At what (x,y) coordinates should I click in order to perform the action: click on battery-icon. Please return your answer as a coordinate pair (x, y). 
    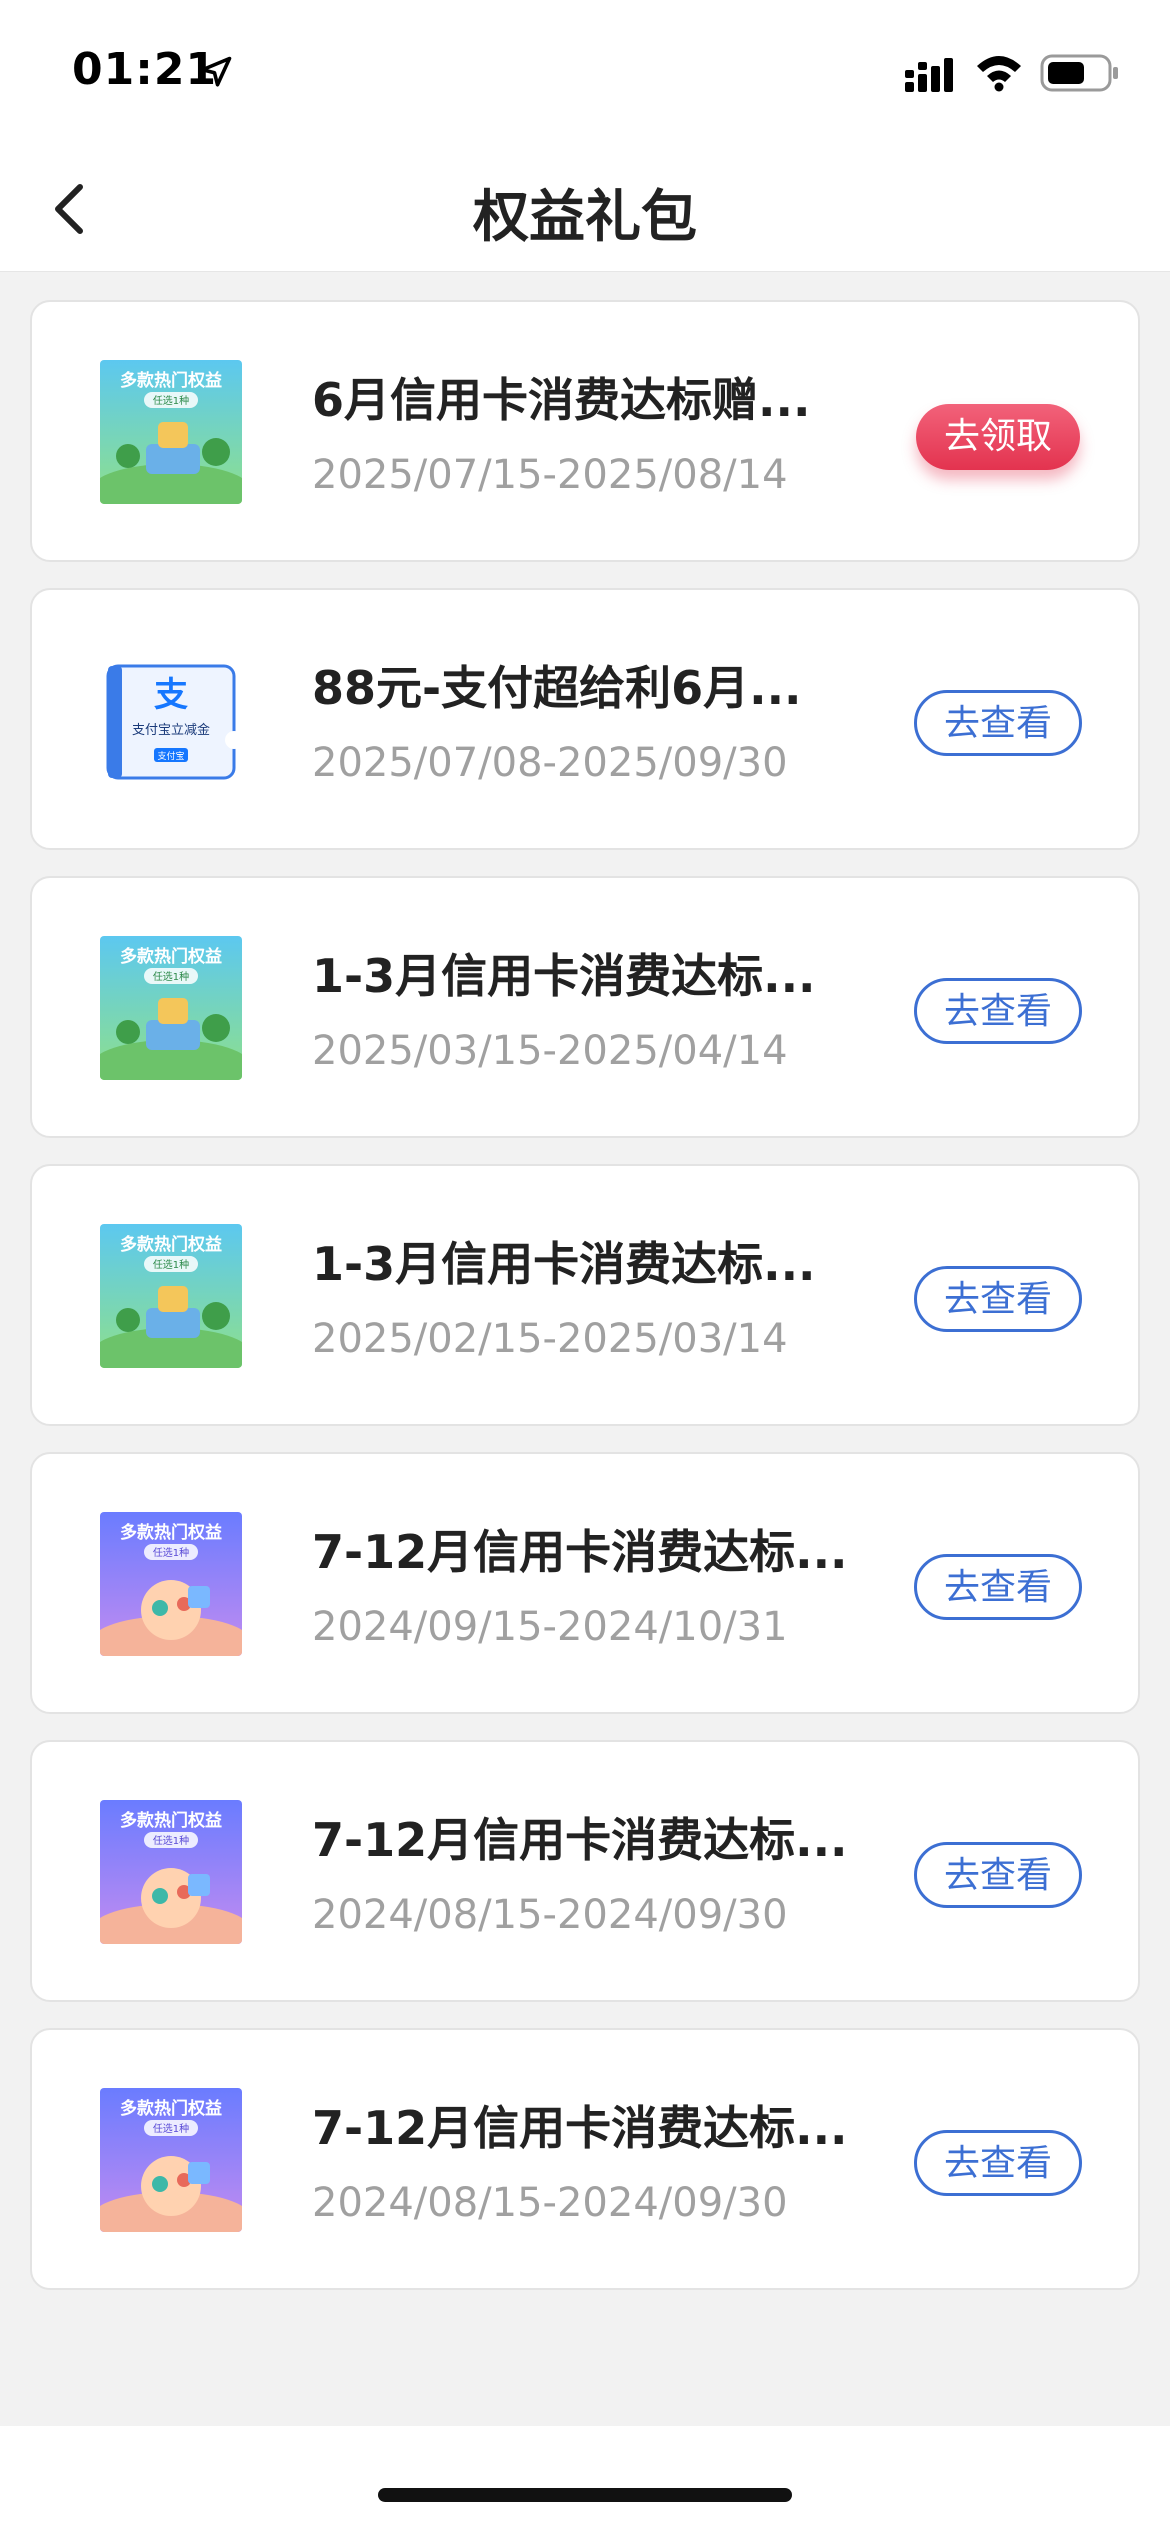
    Looking at the image, I should click on (1079, 73).